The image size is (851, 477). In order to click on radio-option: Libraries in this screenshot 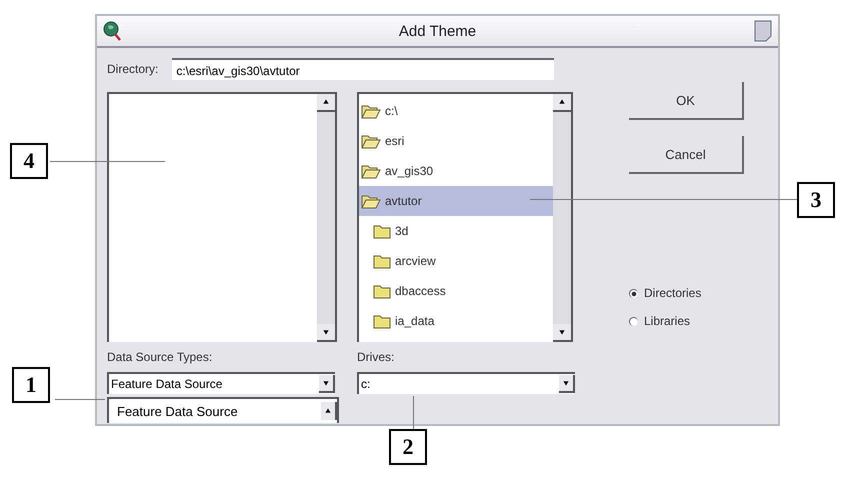, I will do `click(665, 321)`.